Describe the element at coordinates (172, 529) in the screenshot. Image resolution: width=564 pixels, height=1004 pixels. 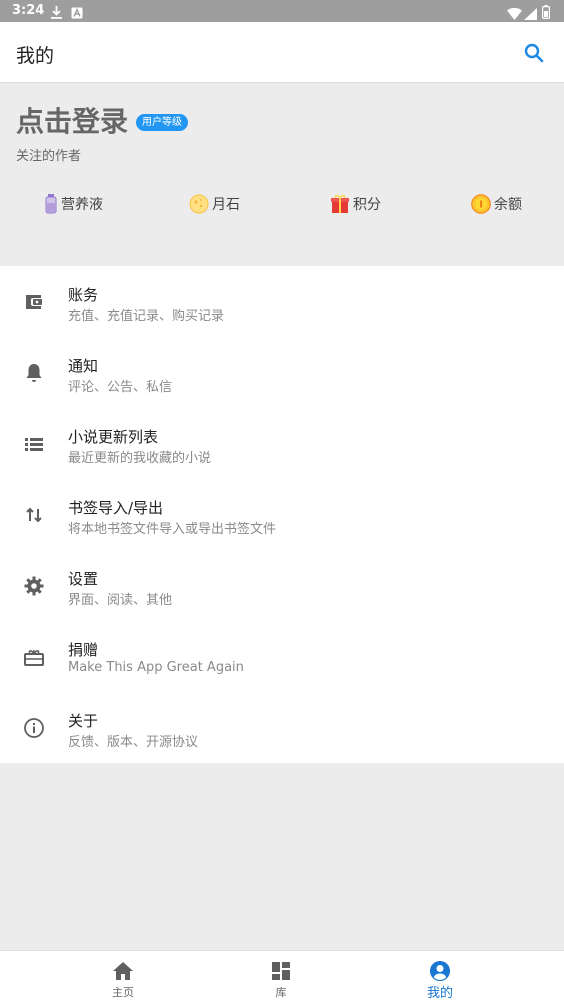
I see `menu-subtitle: 将本地书签文件导入或导出书签文件` at that location.